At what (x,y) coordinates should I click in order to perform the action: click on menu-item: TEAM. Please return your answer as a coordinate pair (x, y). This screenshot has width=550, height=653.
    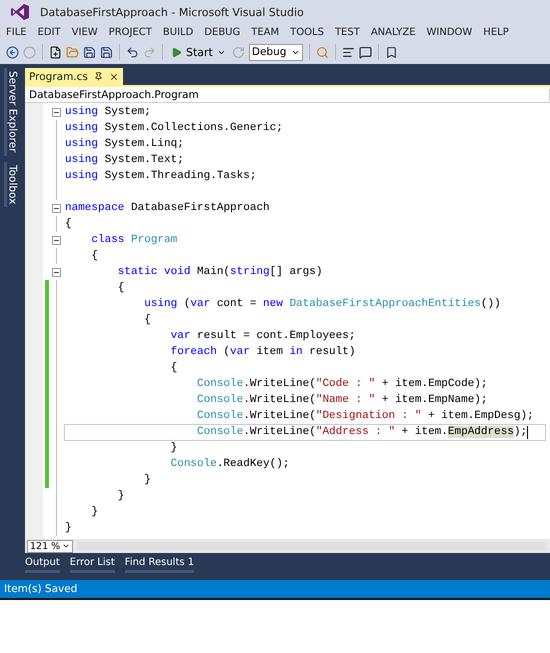
    Looking at the image, I should click on (265, 32).